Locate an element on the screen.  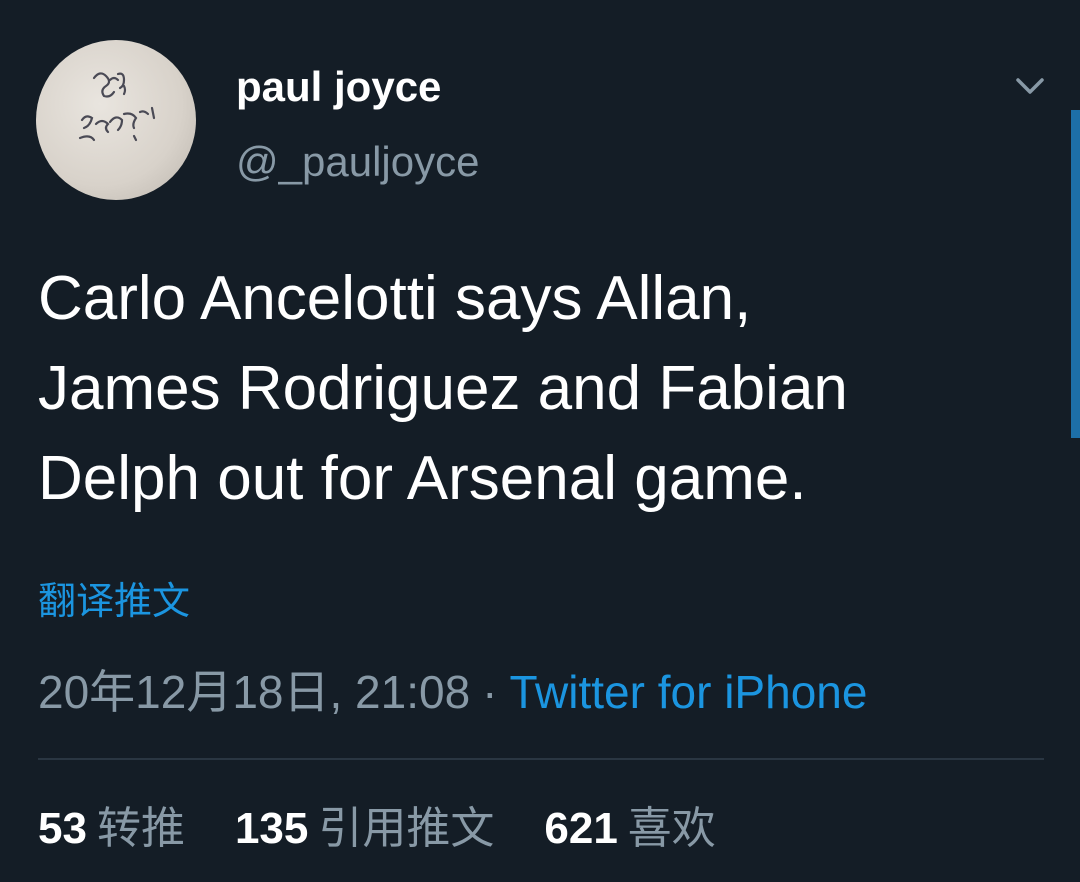
avatar-handwriting-image is located at coordinates (117, 107).